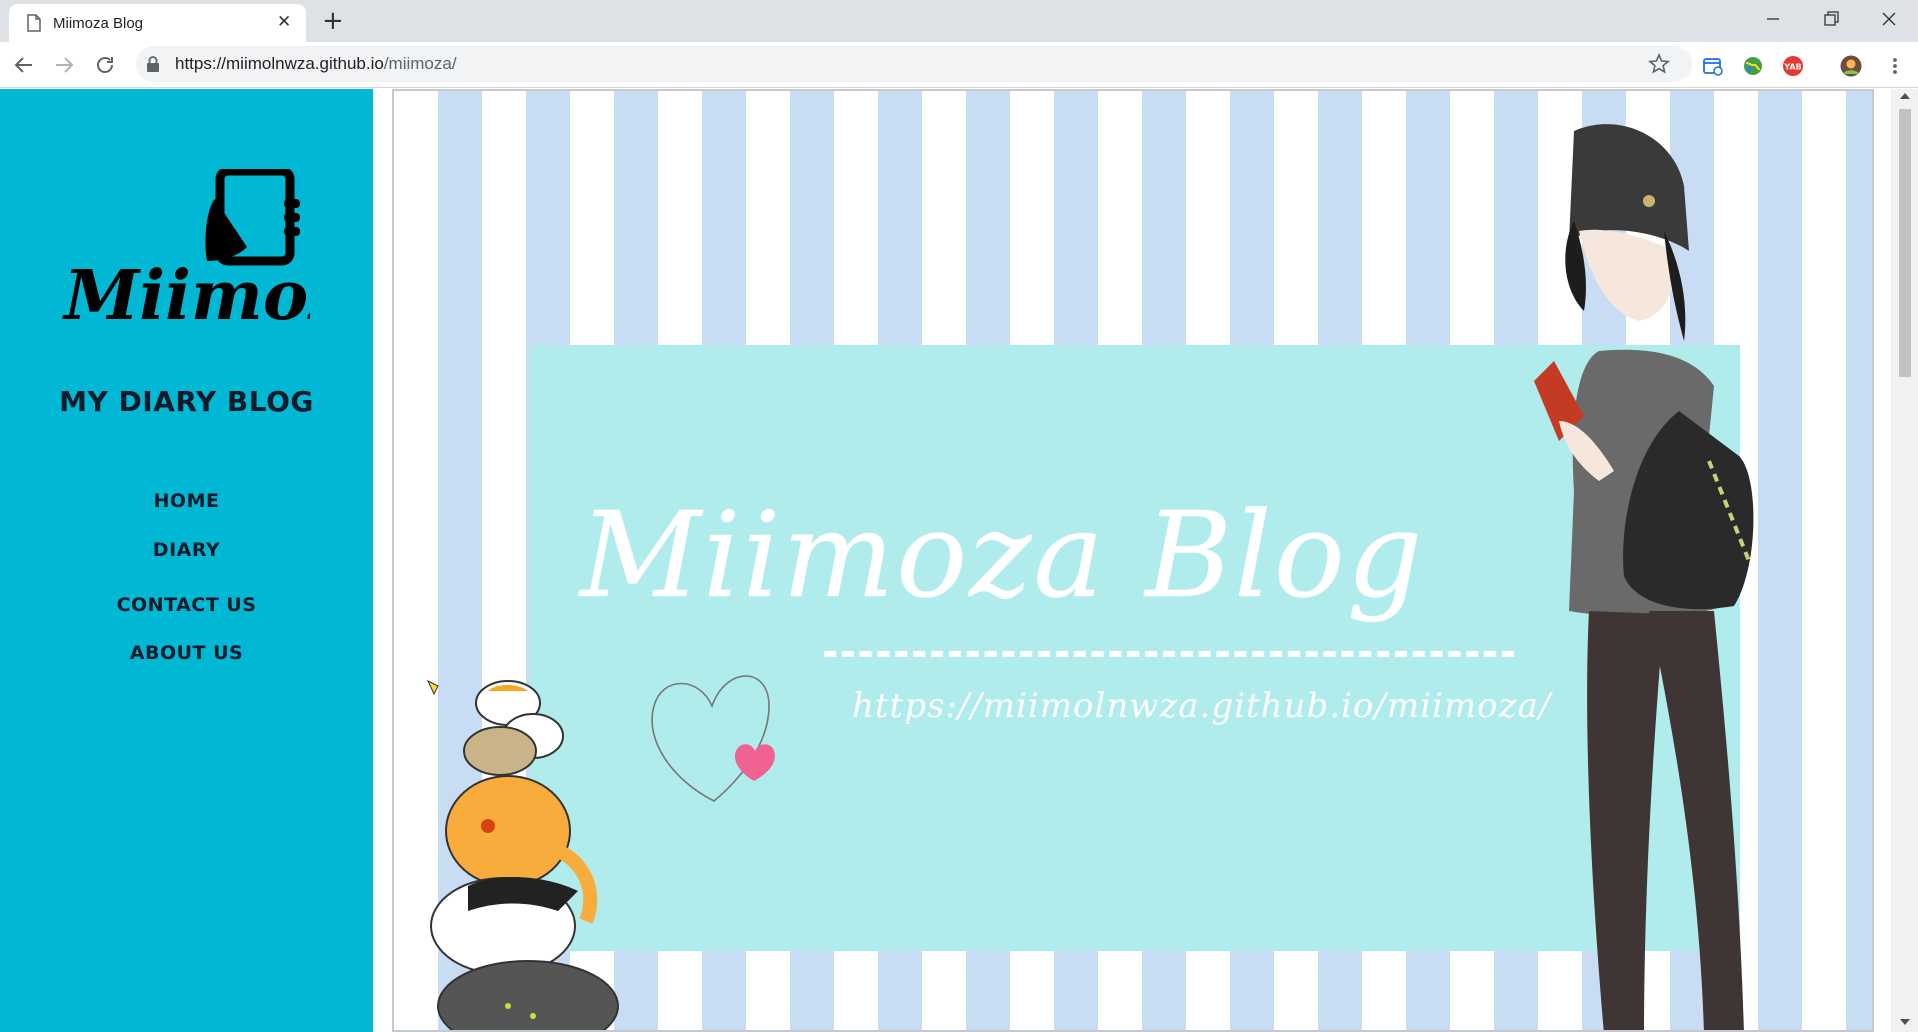  I want to click on dashed-divider, so click(1169, 654).